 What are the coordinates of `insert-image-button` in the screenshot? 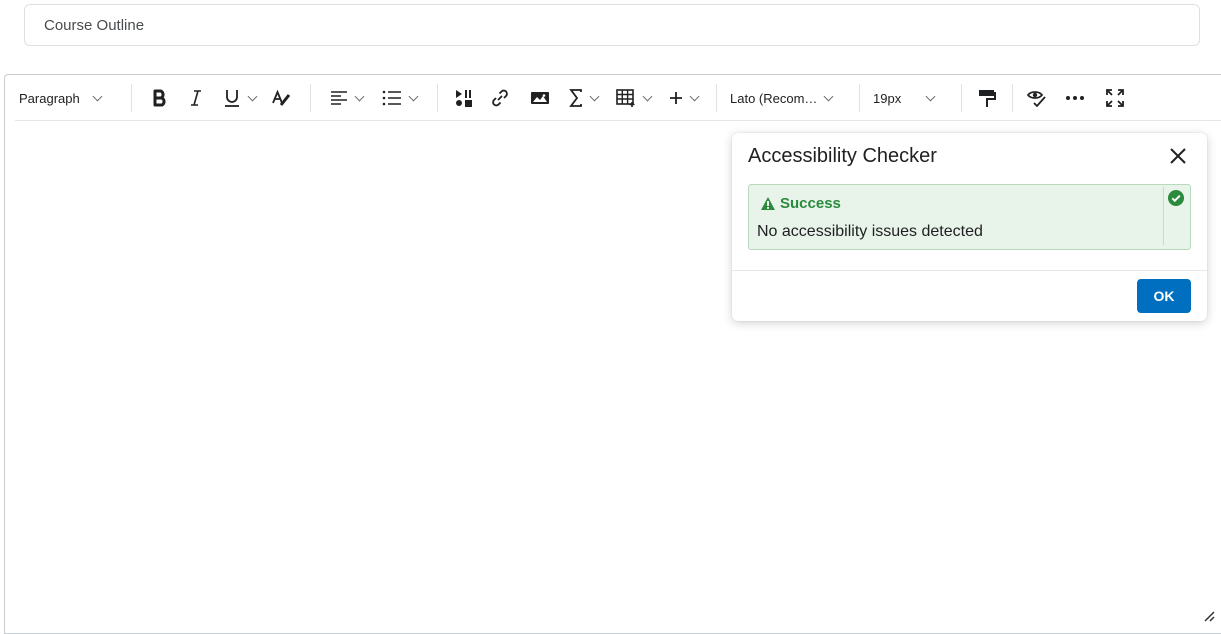 It's located at (540, 98).